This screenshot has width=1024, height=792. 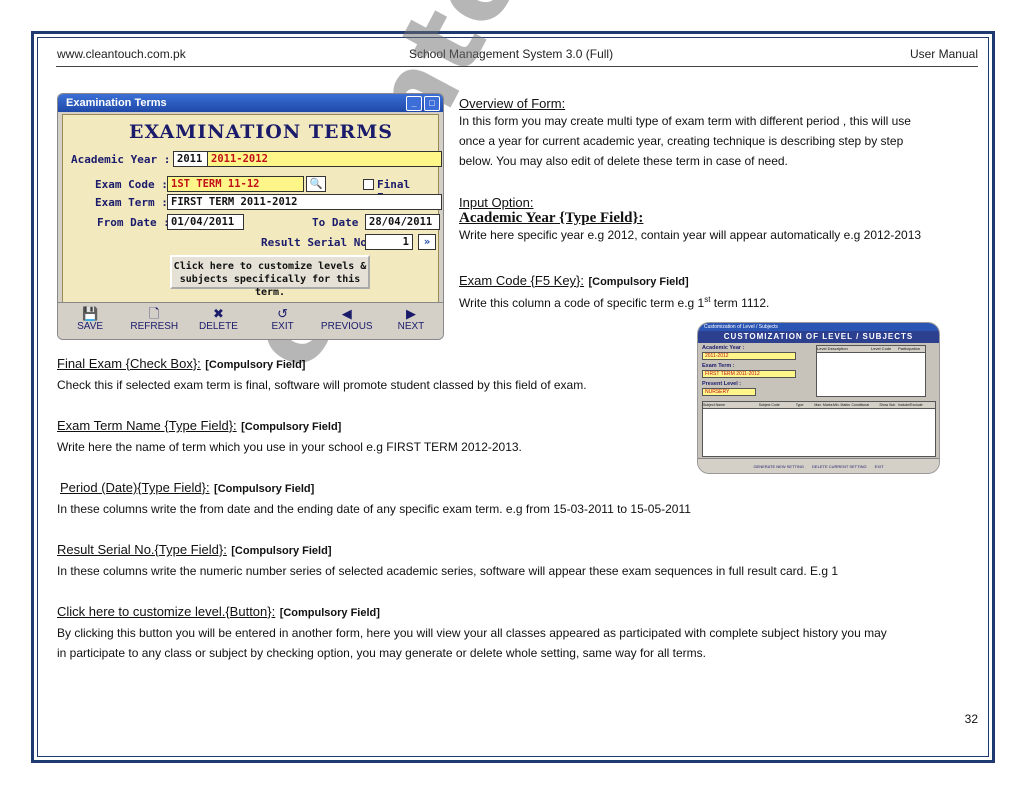 I want to click on header-rule, so click(x=517, y=66).